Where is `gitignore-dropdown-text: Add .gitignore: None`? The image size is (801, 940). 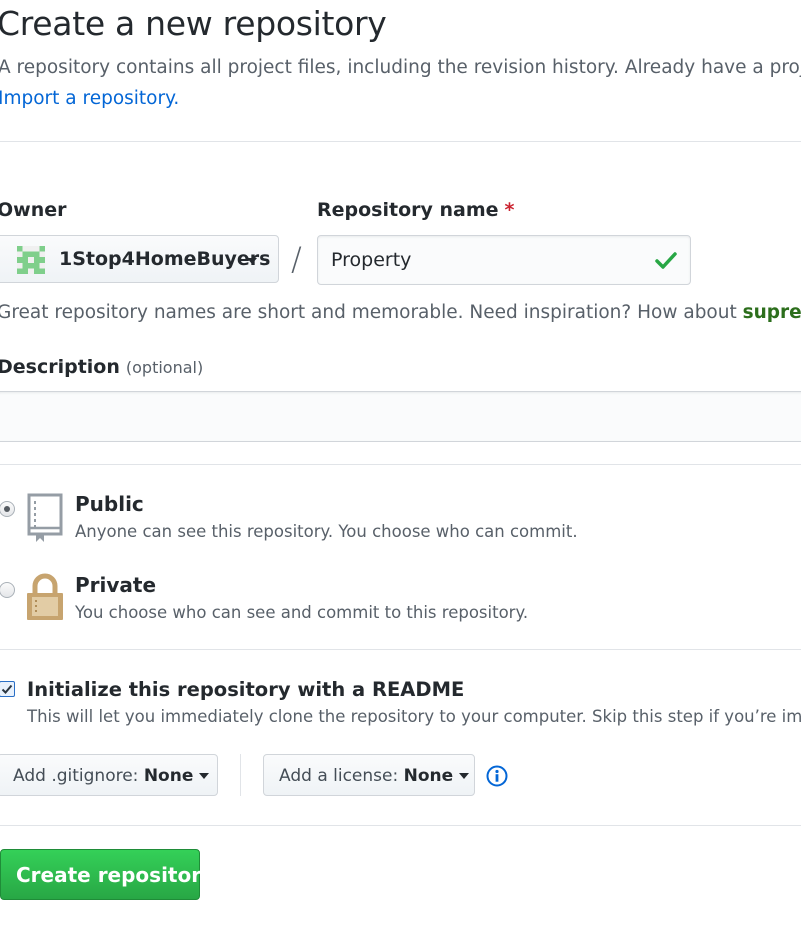
gitignore-dropdown-text: Add .gitignore: None is located at coordinates (111, 776).